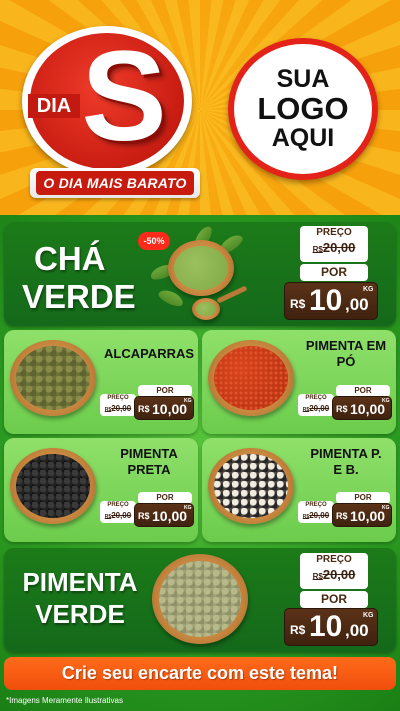 This screenshot has width=400, height=711. Describe the element at coordinates (164, 408) in the screenshot. I see `new-price-alcaparras: R$ 10,00 KG` at that location.